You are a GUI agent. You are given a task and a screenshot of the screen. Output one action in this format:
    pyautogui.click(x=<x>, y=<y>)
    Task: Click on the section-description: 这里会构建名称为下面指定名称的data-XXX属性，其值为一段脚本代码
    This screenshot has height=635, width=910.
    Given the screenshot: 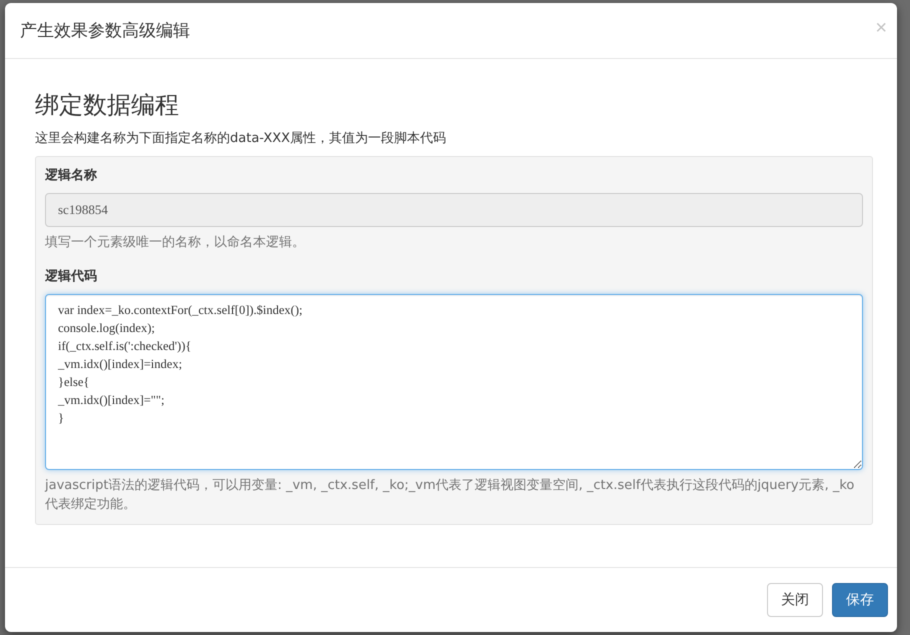 What is the action you would take?
    pyautogui.click(x=241, y=138)
    